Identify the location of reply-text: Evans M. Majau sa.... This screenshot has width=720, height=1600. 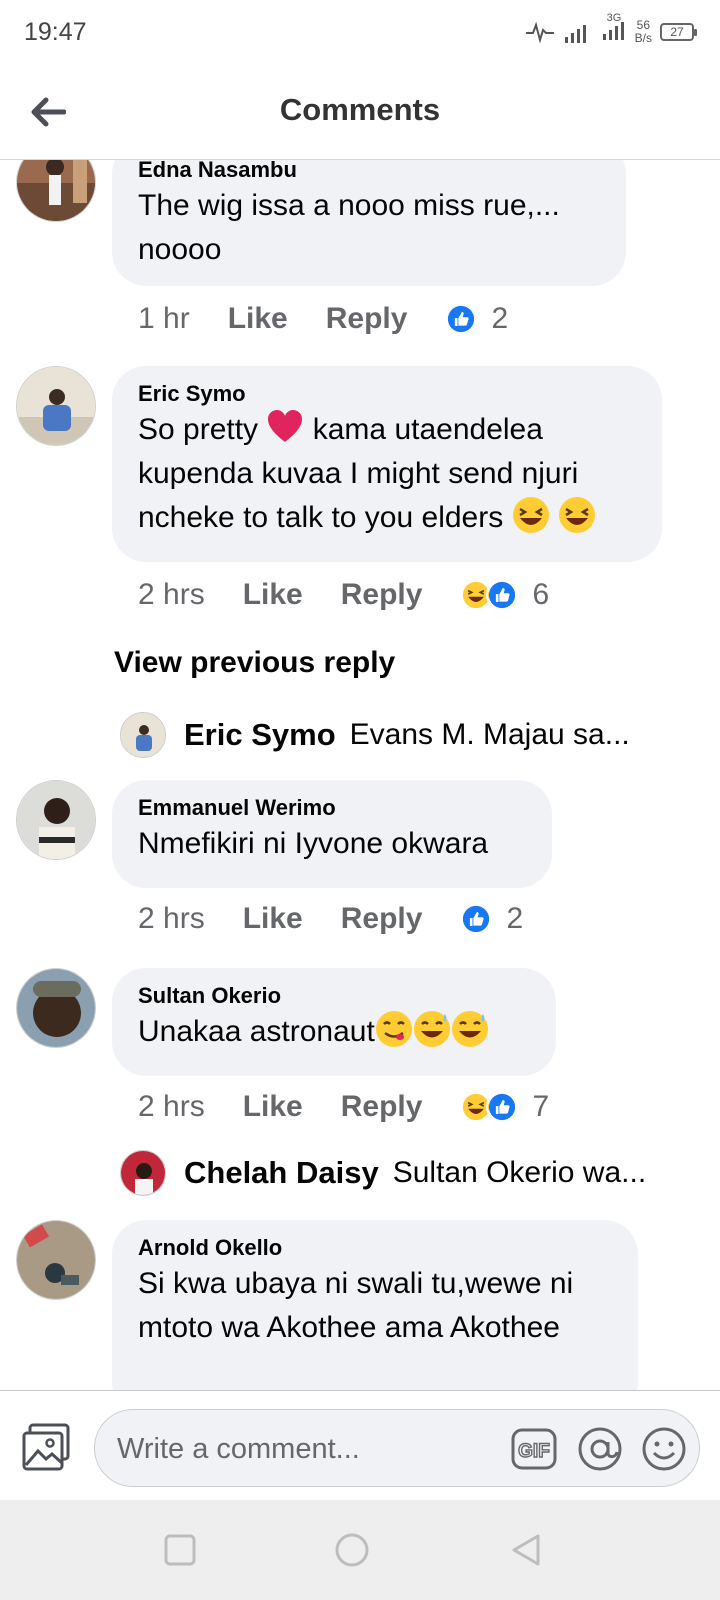
(489, 734).